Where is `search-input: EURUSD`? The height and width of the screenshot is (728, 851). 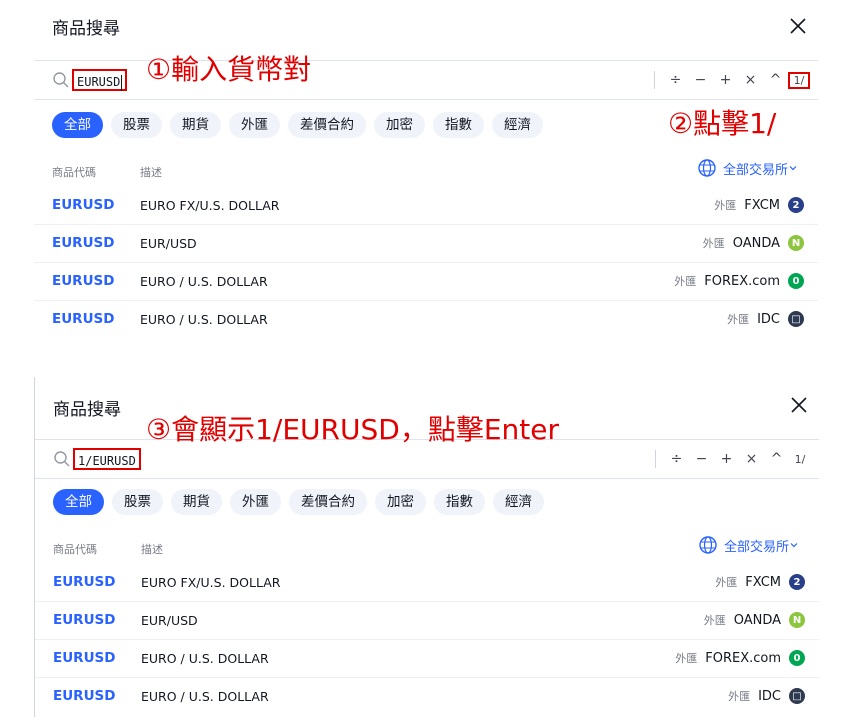
search-input: EURUSD is located at coordinates (100, 80).